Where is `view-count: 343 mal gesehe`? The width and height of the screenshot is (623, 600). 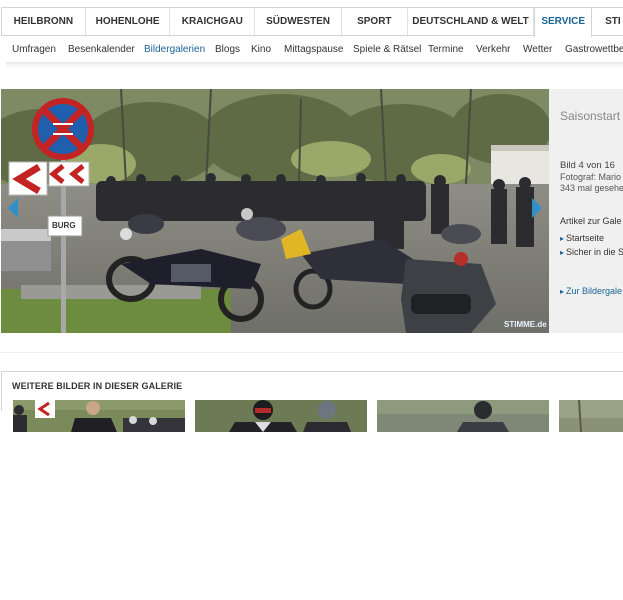 view-count: 343 mal gesehe is located at coordinates (591, 188).